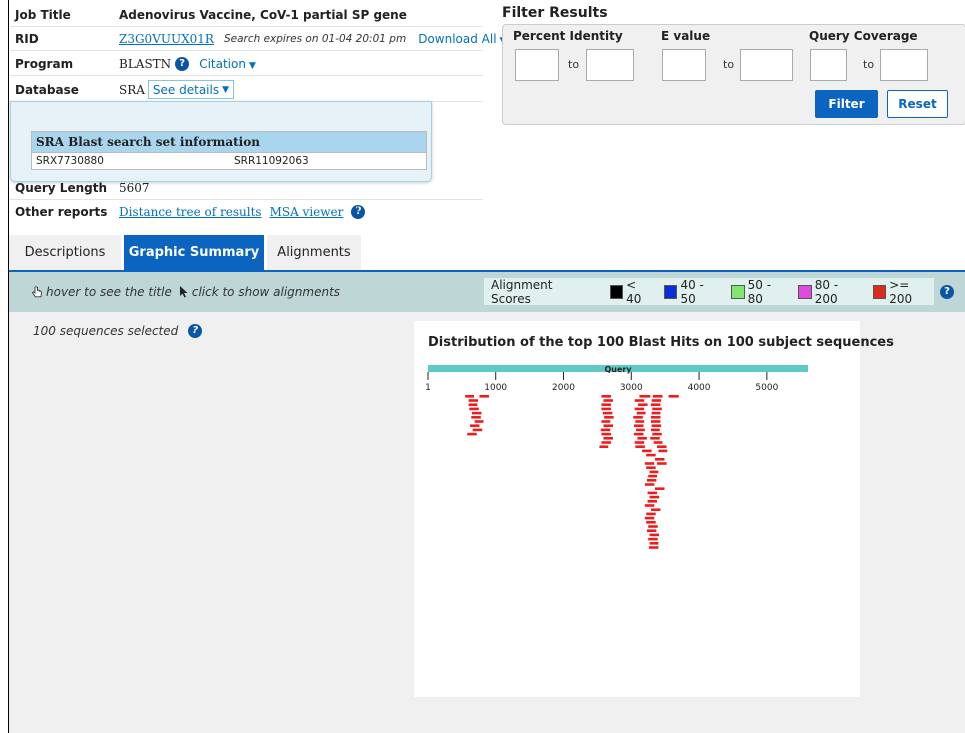 The image size is (965, 733). What do you see at coordinates (610, 65) in the screenshot?
I see `percent-identity-max-input` at bounding box center [610, 65].